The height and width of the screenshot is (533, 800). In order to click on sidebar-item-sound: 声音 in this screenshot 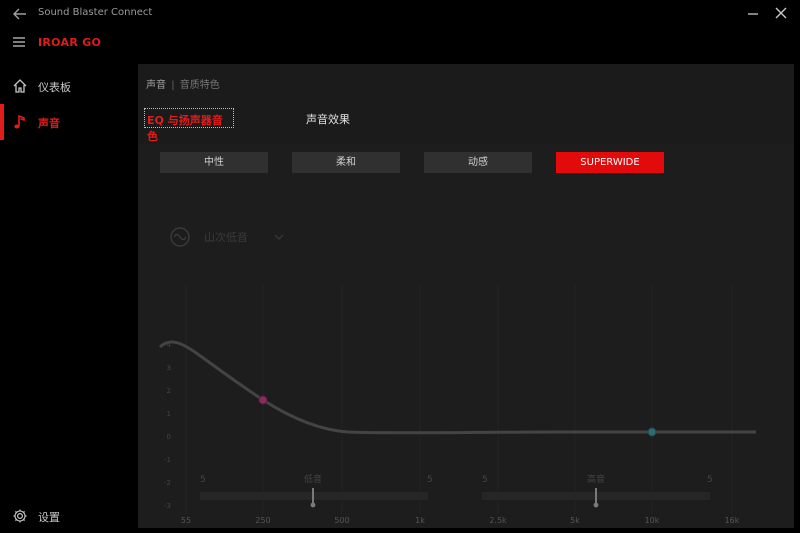, I will do `click(69, 122)`.